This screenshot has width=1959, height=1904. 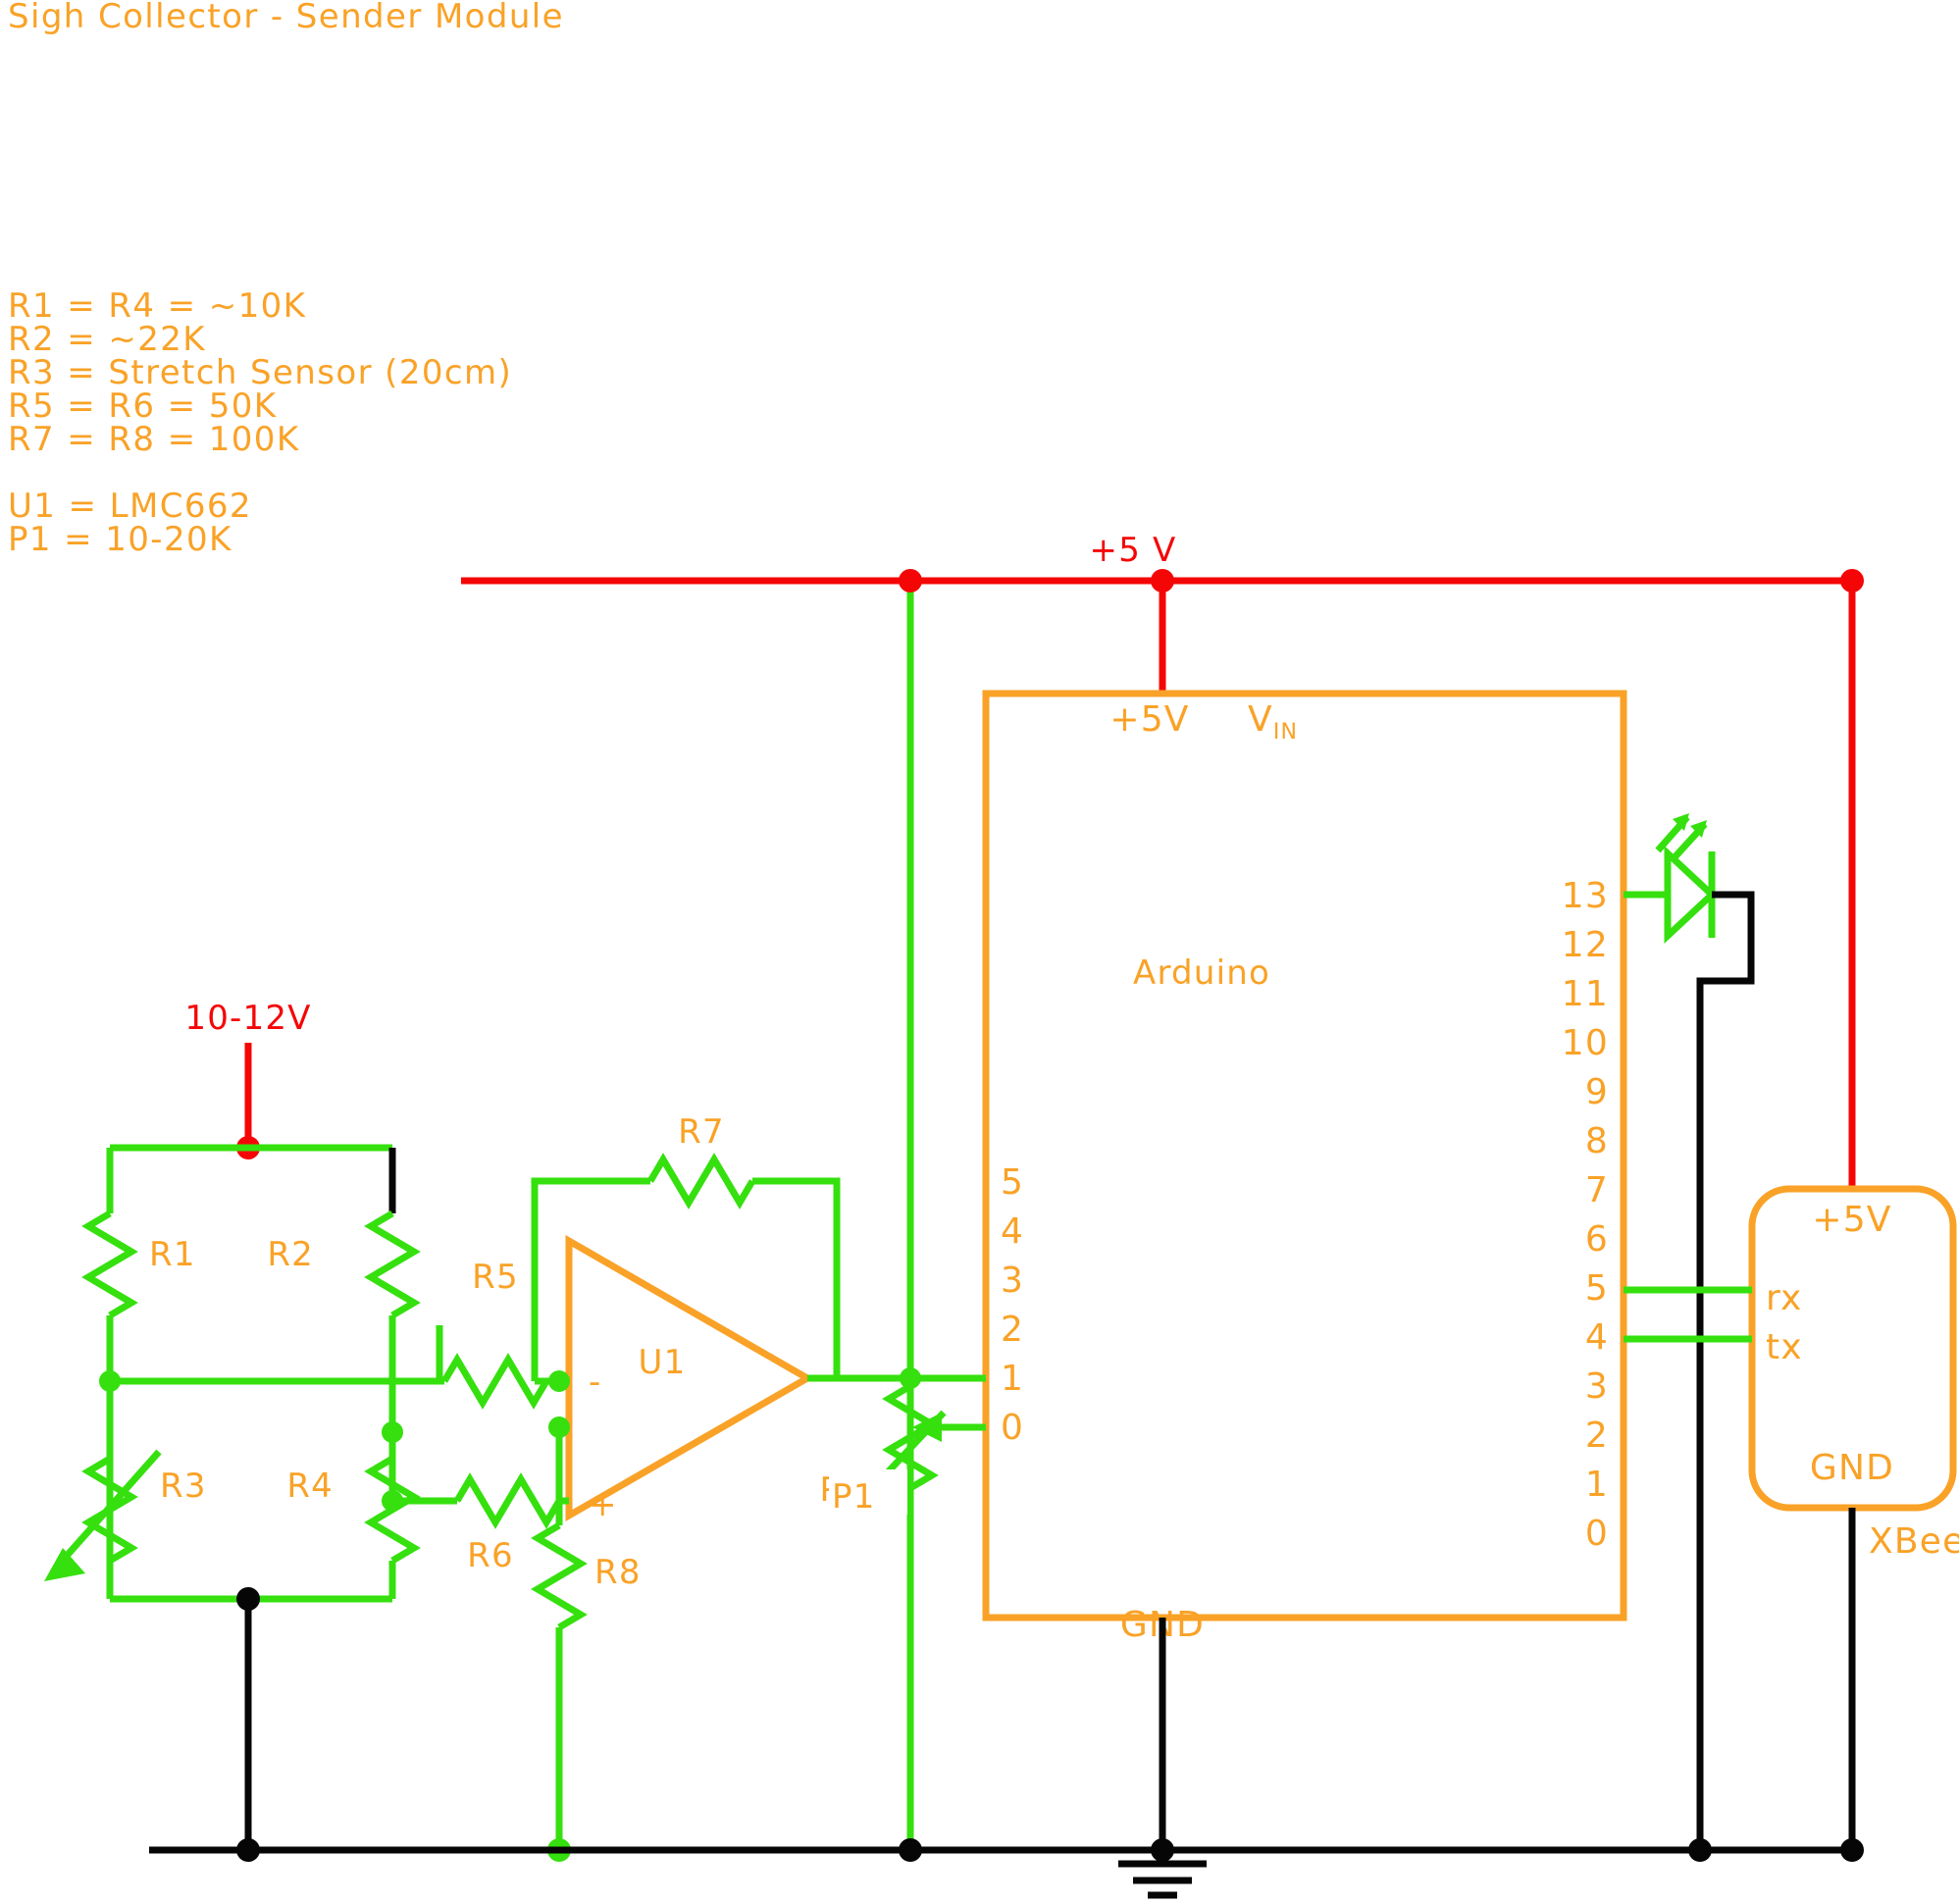 I want to click on wire-led-to-ground, so click(x=1726, y=1370).